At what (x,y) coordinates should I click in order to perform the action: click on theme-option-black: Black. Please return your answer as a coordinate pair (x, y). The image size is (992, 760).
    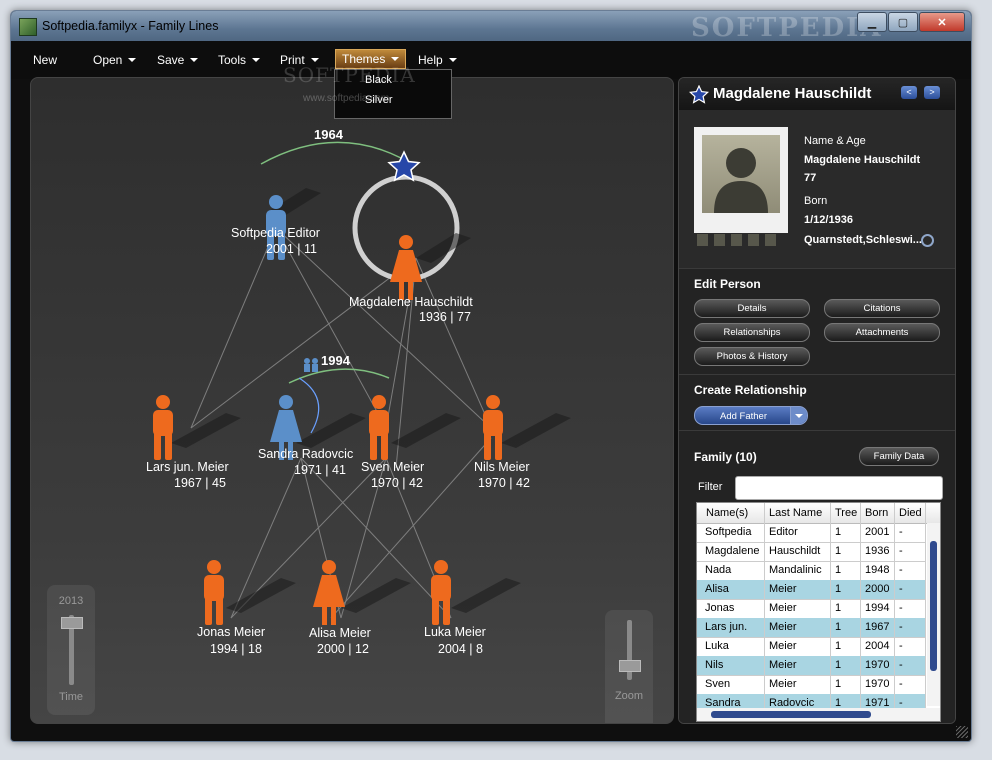
    Looking at the image, I should click on (393, 80).